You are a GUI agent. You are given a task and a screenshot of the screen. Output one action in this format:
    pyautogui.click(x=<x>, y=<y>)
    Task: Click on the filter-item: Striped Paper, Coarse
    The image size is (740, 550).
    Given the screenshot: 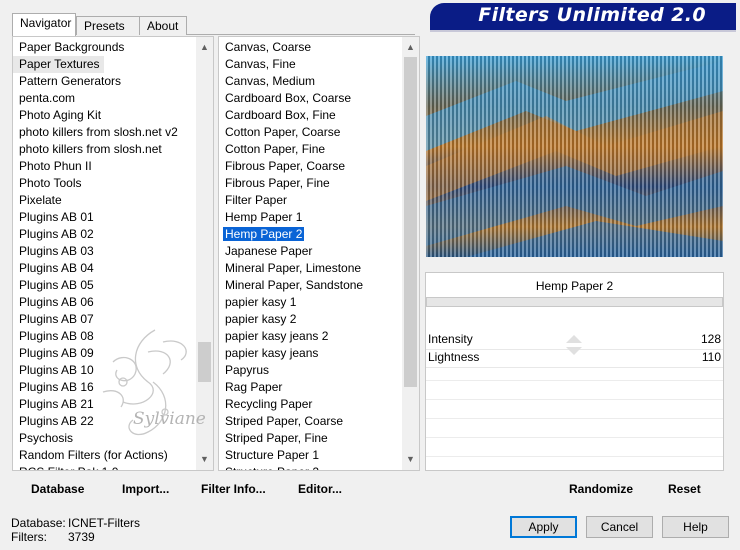 What is the action you would take?
    pyautogui.click(x=291, y=421)
    